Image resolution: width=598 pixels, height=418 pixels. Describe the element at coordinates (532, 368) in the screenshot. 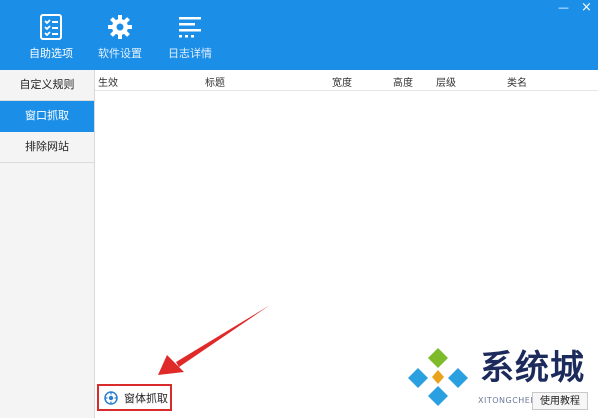

I see `watermark-brand: 系统城` at that location.